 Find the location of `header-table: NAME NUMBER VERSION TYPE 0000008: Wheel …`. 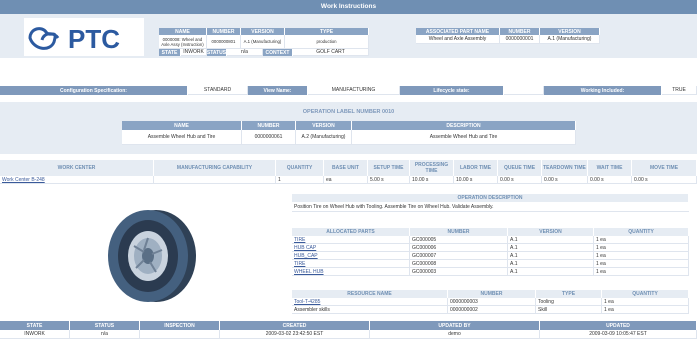

header-table: NAME NUMBER VERSION TYPE 0000008: Wheel … is located at coordinates (264, 42).